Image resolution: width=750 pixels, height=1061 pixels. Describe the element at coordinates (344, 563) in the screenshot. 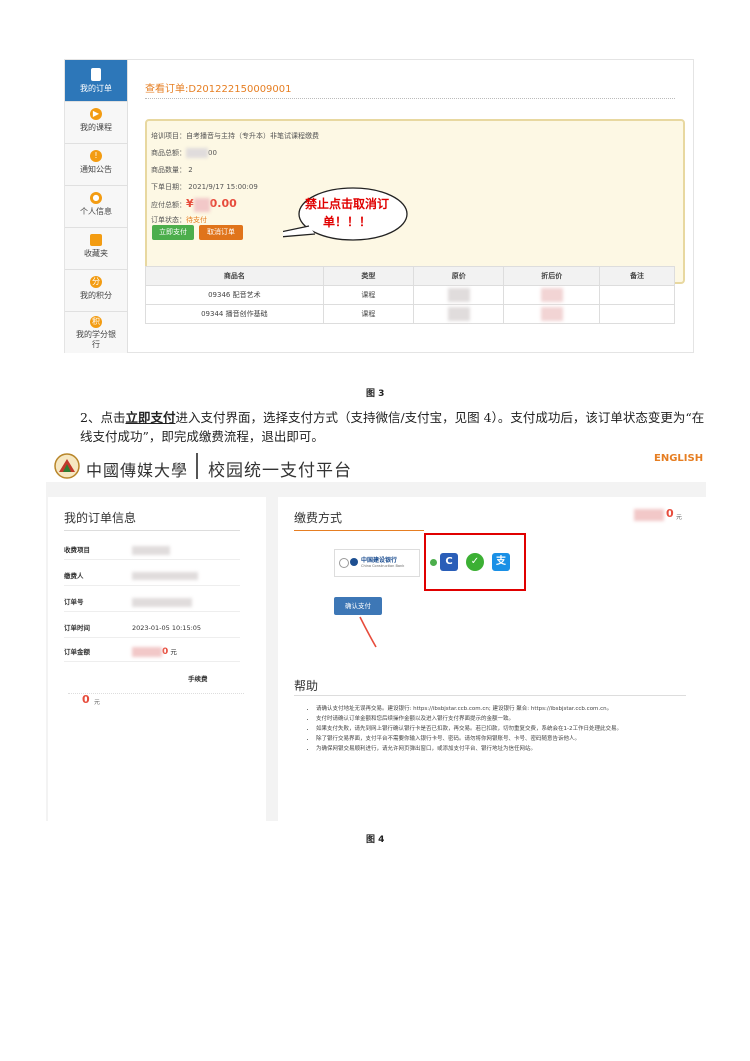

I see `radio-icon` at that location.